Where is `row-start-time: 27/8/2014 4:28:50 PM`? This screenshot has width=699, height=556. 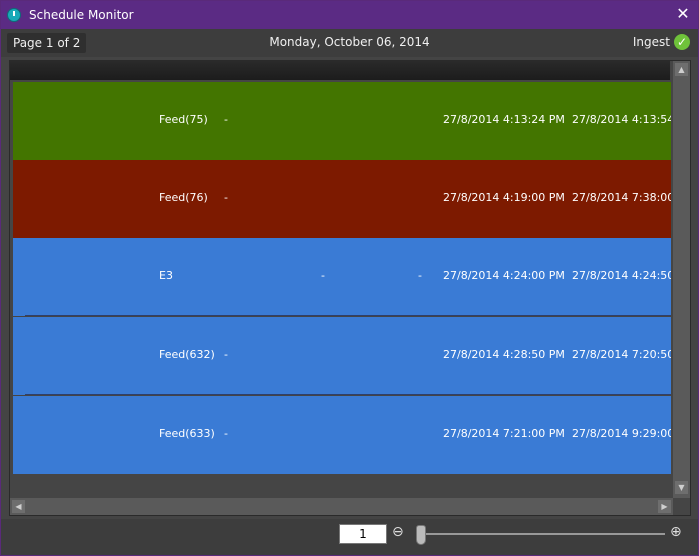 row-start-time: 27/8/2014 4:28:50 PM is located at coordinates (504, 354).